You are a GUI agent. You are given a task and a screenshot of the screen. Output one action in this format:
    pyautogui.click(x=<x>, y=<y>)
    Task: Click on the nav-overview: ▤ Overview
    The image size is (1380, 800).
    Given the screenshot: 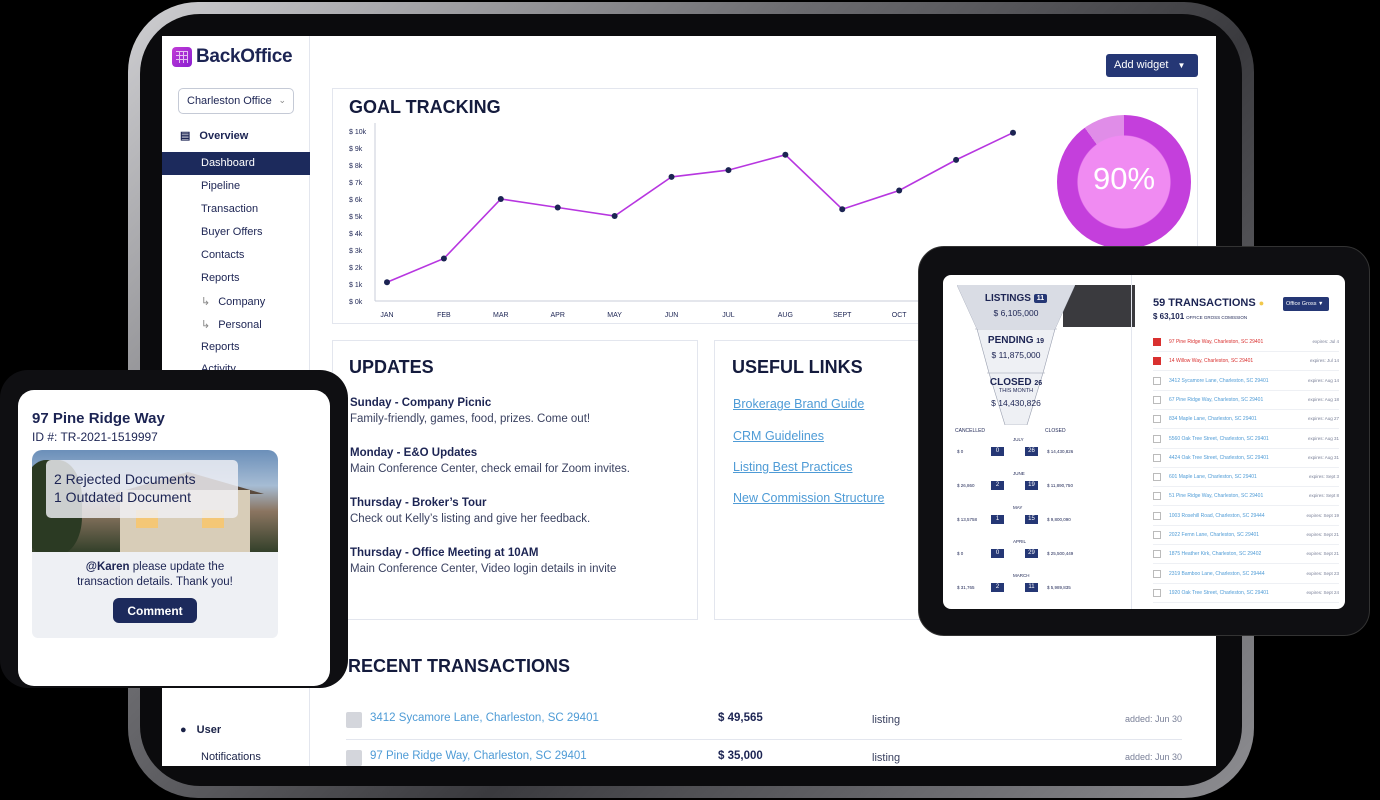 What is the action you would take?
    pyautogui.click(x=214, y=136)
    